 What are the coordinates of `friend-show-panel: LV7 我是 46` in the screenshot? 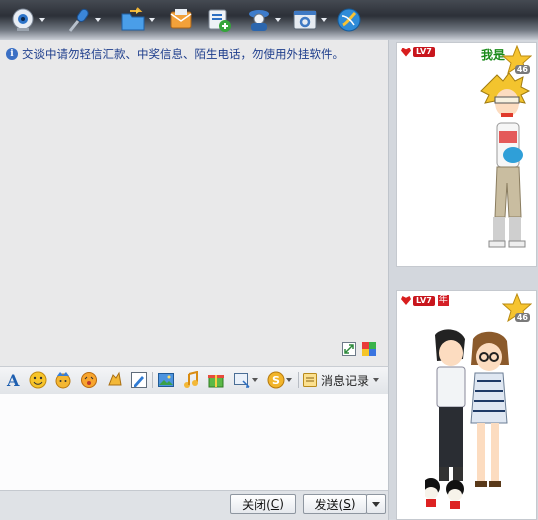 It's located at (466, 154).